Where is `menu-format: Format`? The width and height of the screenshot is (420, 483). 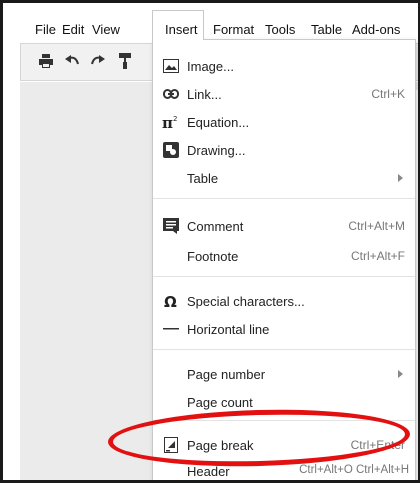 menu-format: Format is located at coordinates (233, 29).